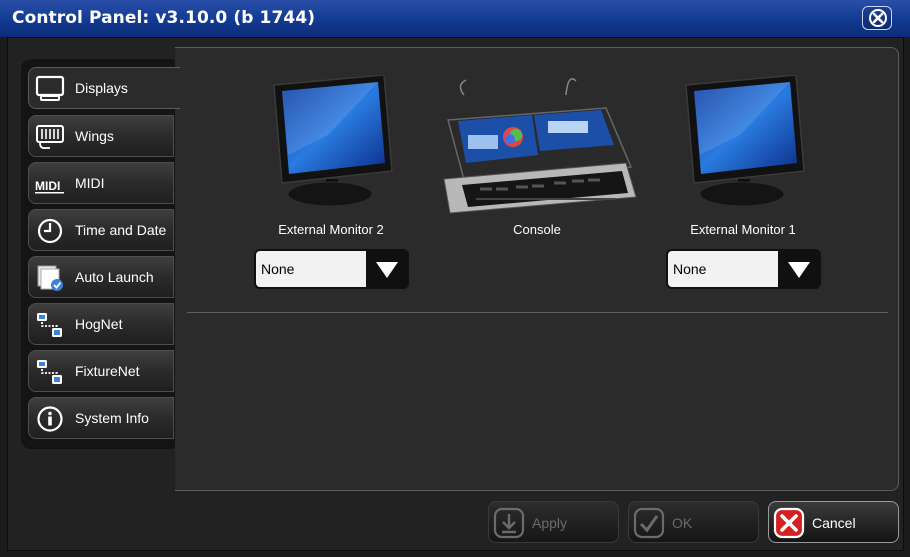  I want to click on apply-label: Apply, so click(550, 523).